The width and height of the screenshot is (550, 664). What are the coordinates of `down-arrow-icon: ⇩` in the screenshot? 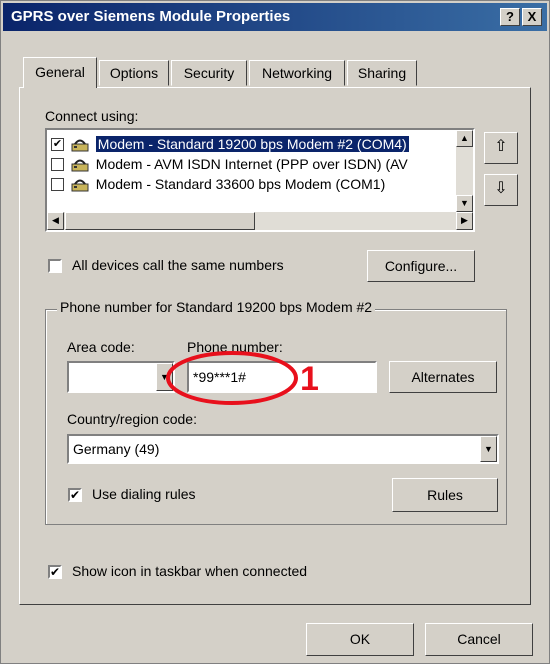 It's located at (501, 188).